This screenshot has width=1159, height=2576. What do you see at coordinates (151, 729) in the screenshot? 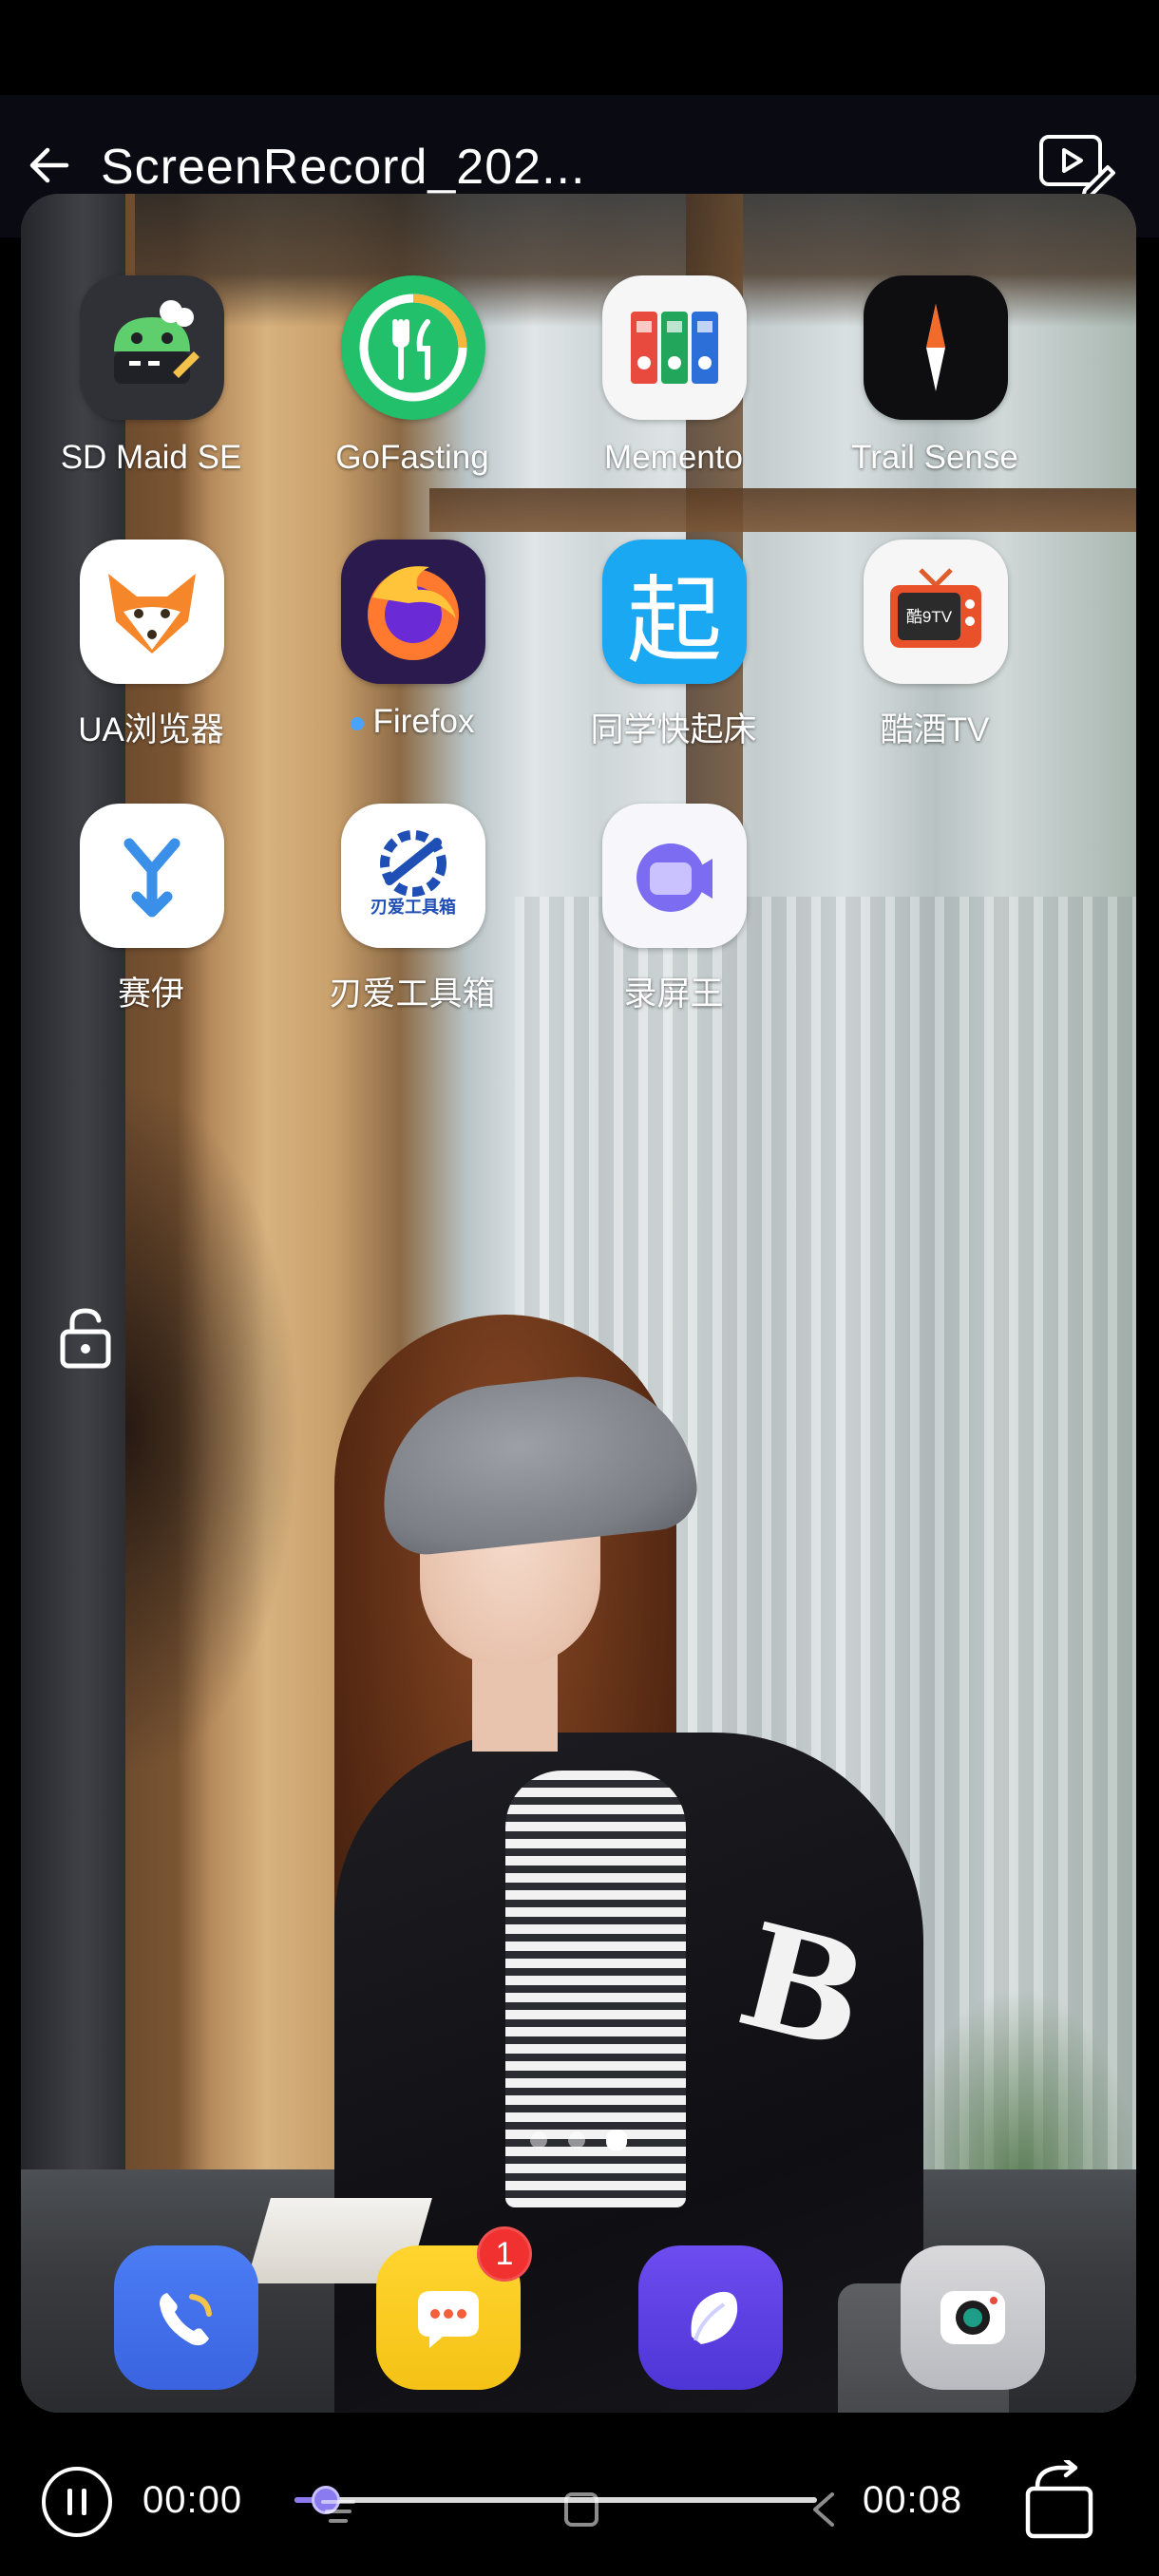
I see `app-label: UA浏览器` at bounding box center [151, 729].